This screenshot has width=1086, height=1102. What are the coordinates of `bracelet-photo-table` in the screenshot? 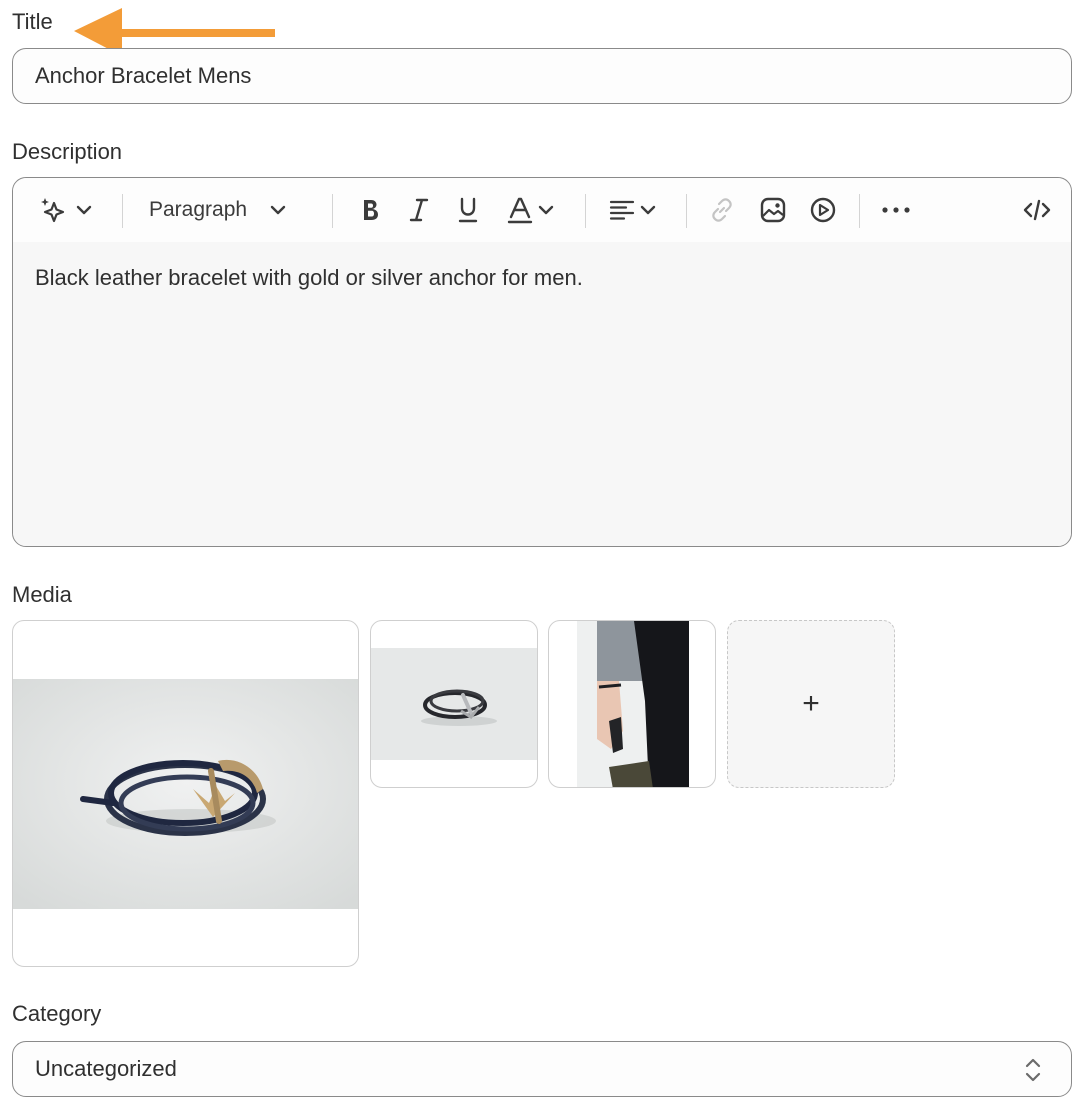 It's located at (454, 704).